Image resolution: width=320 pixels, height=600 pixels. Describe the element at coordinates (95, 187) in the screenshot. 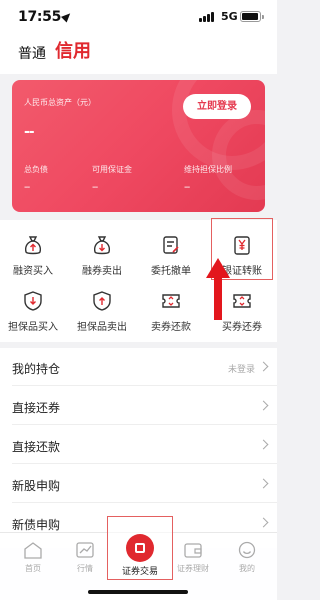

I see `available-margin-value: --` at that location.